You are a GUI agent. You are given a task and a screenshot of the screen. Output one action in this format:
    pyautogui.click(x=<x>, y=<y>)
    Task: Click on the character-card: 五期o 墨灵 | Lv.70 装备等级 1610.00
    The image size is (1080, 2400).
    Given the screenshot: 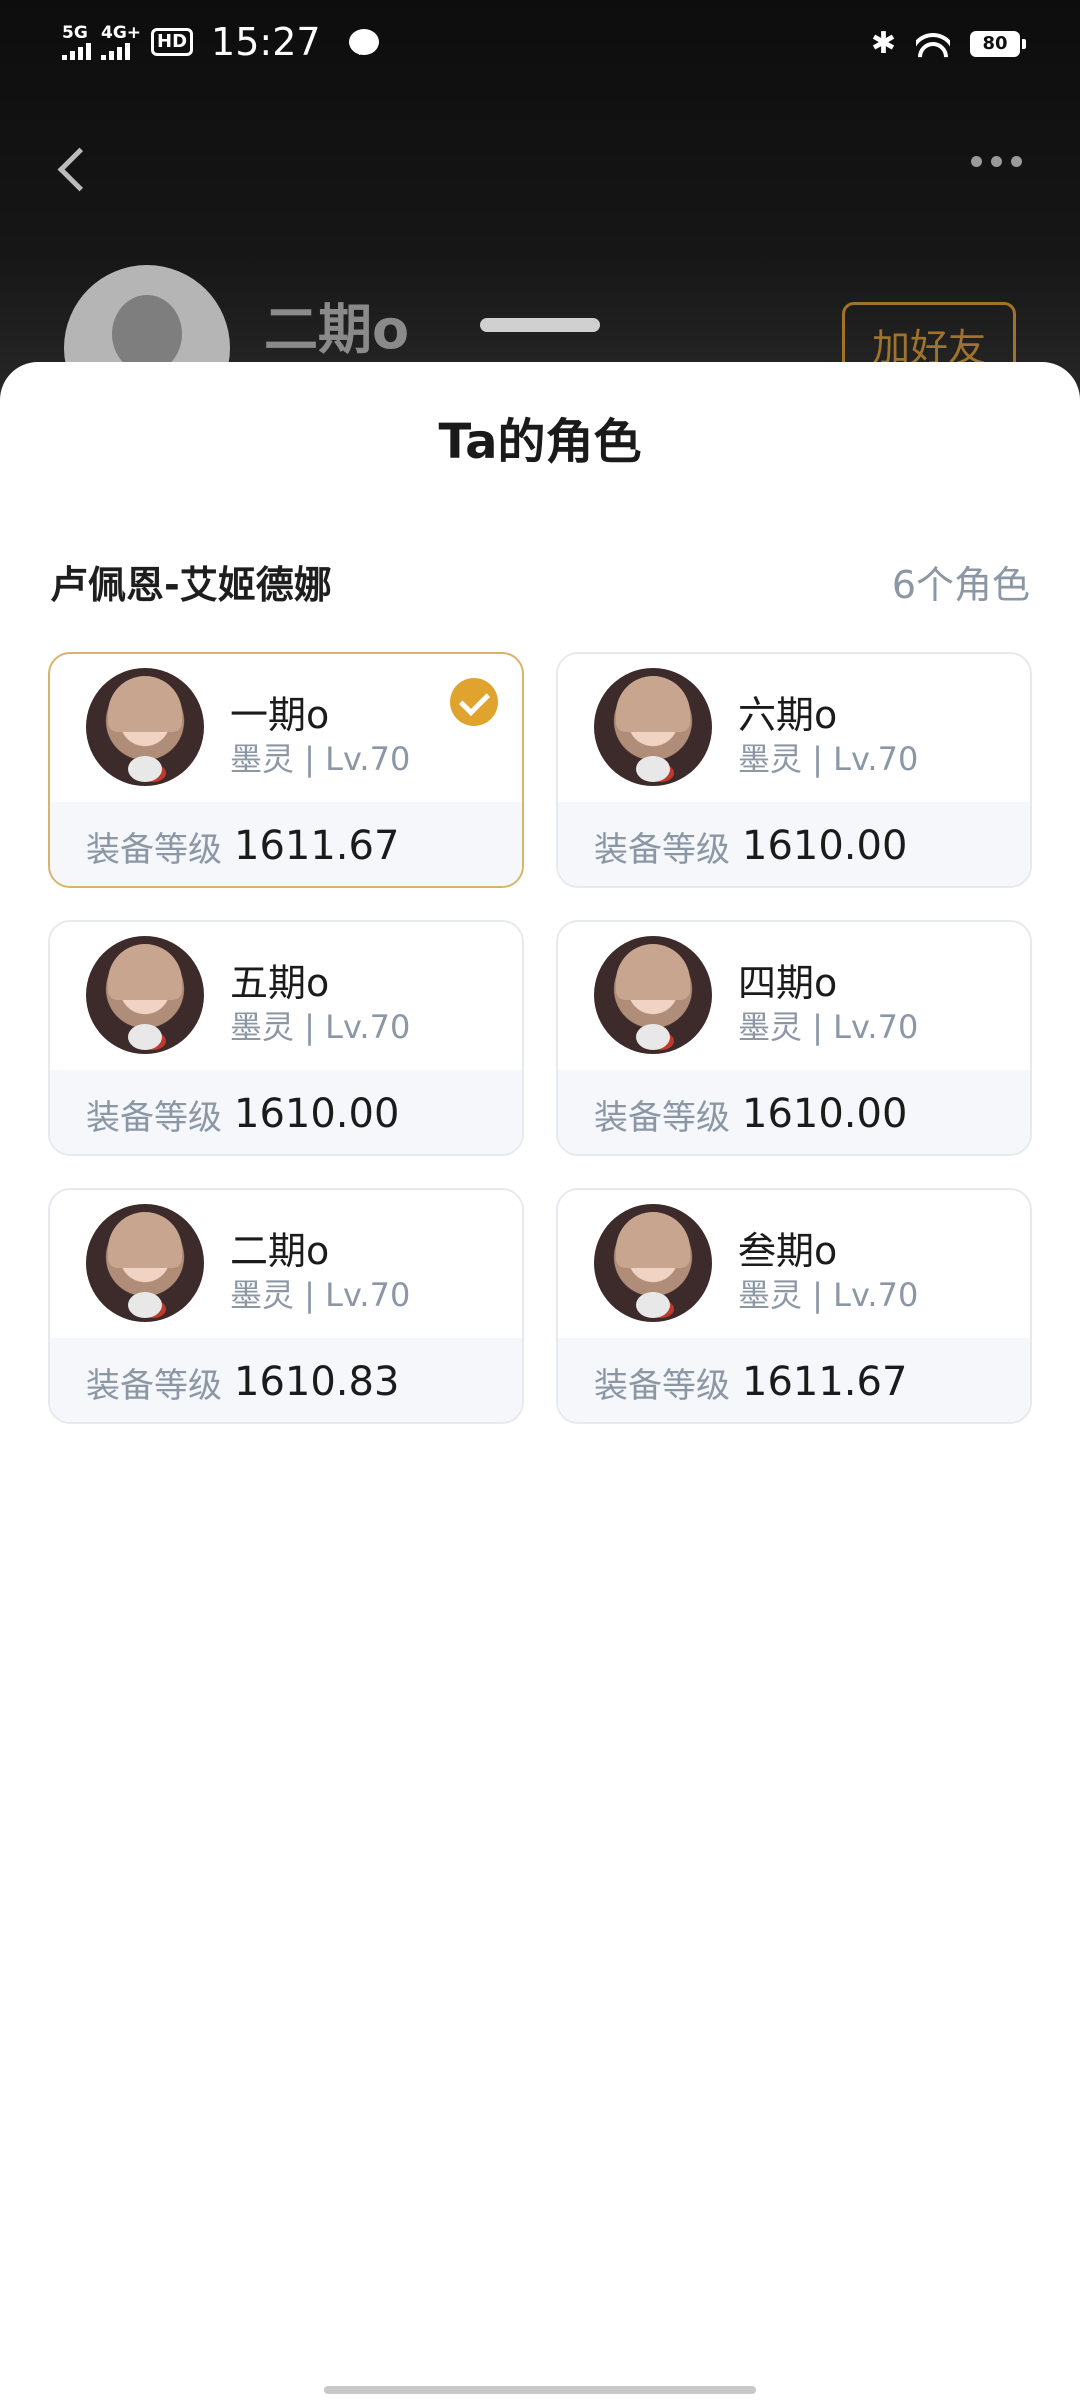 What is the action you would take?
    pyautogui.click(x=286, y=1038)
    